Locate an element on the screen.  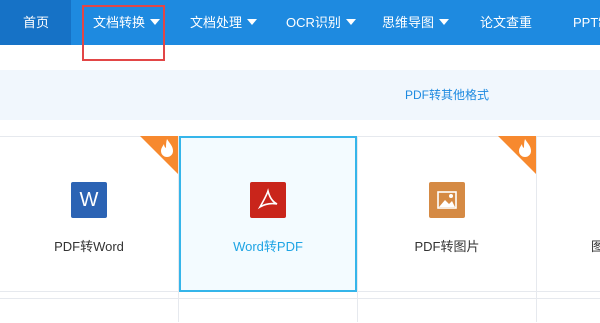
top-nav: 首页 文档转换 文档处理 OCR识别 思维导图 论文查重 PPT制 is located at coordinates (300, 22).